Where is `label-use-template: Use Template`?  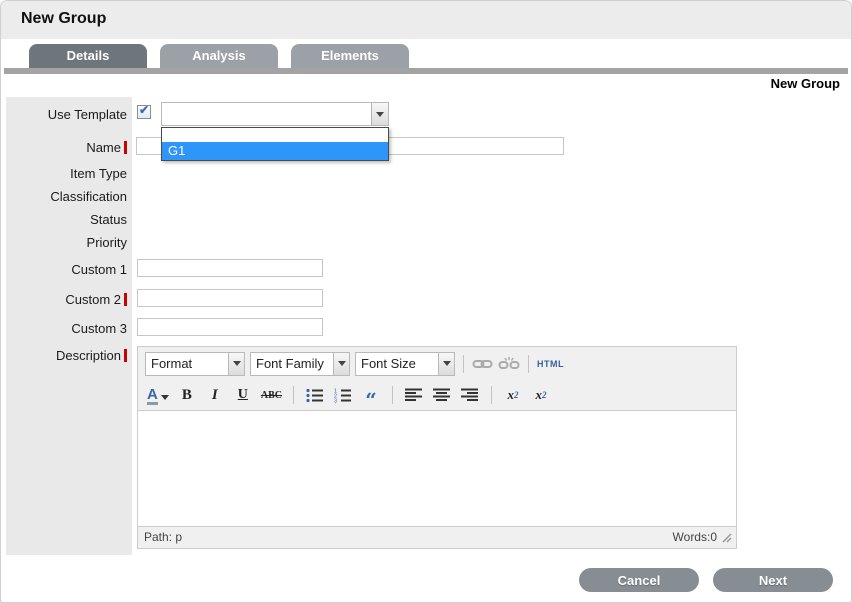 label-use-template: Use Template is located at coordinates (87, 114).